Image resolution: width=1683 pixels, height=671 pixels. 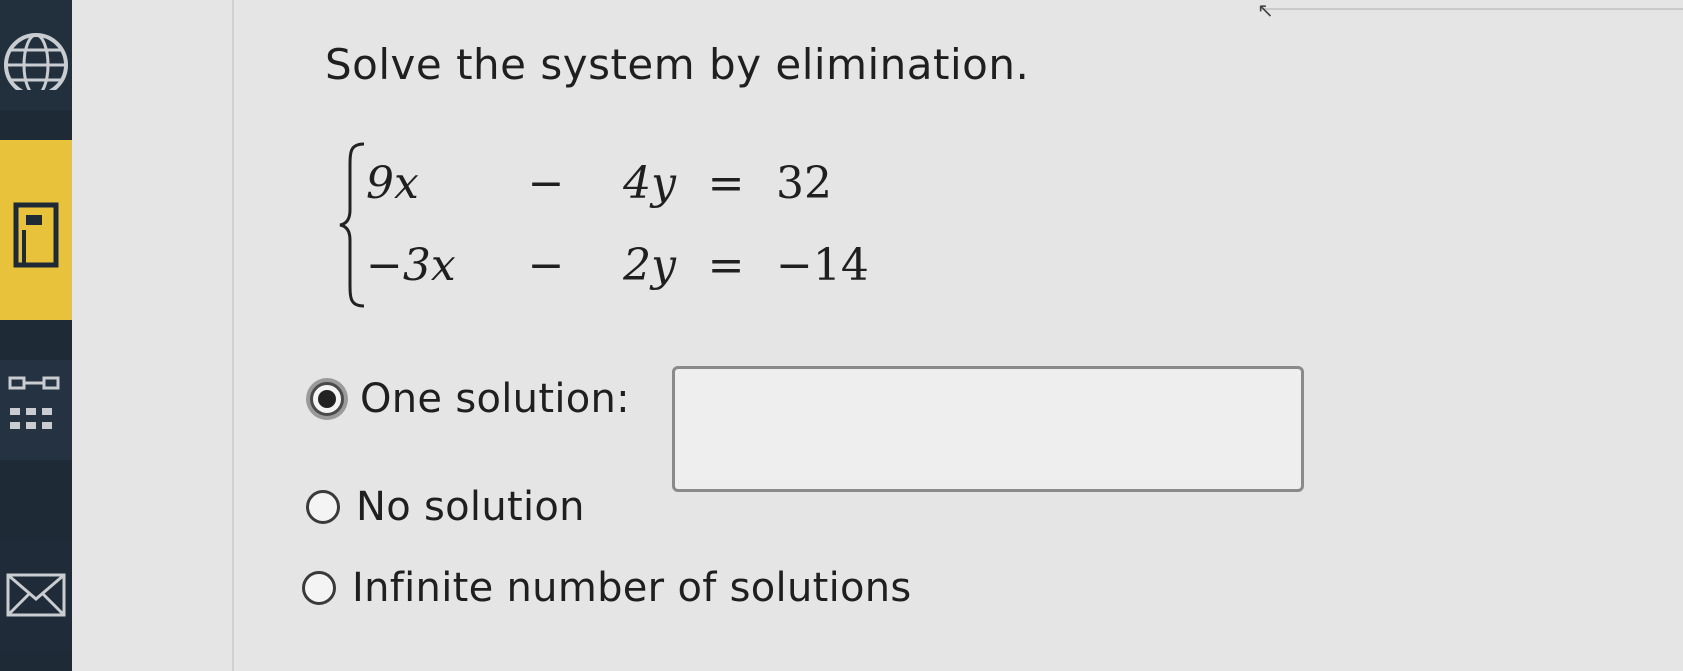 I want to click on option-label: Infinite number of solutions, so click(x=632, y=588).